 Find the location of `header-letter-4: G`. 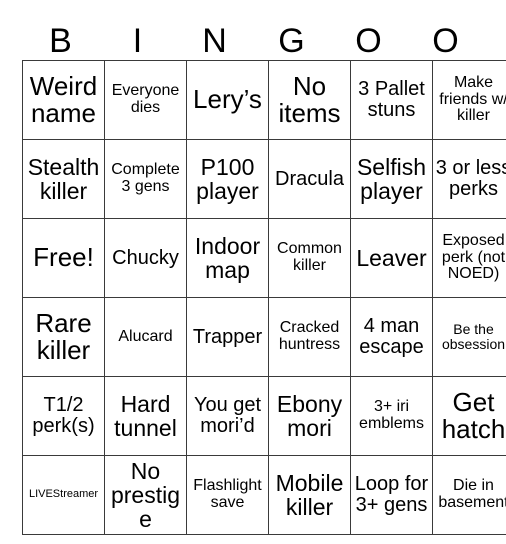

header-letter-4: G is located at coordinates (291, 41).